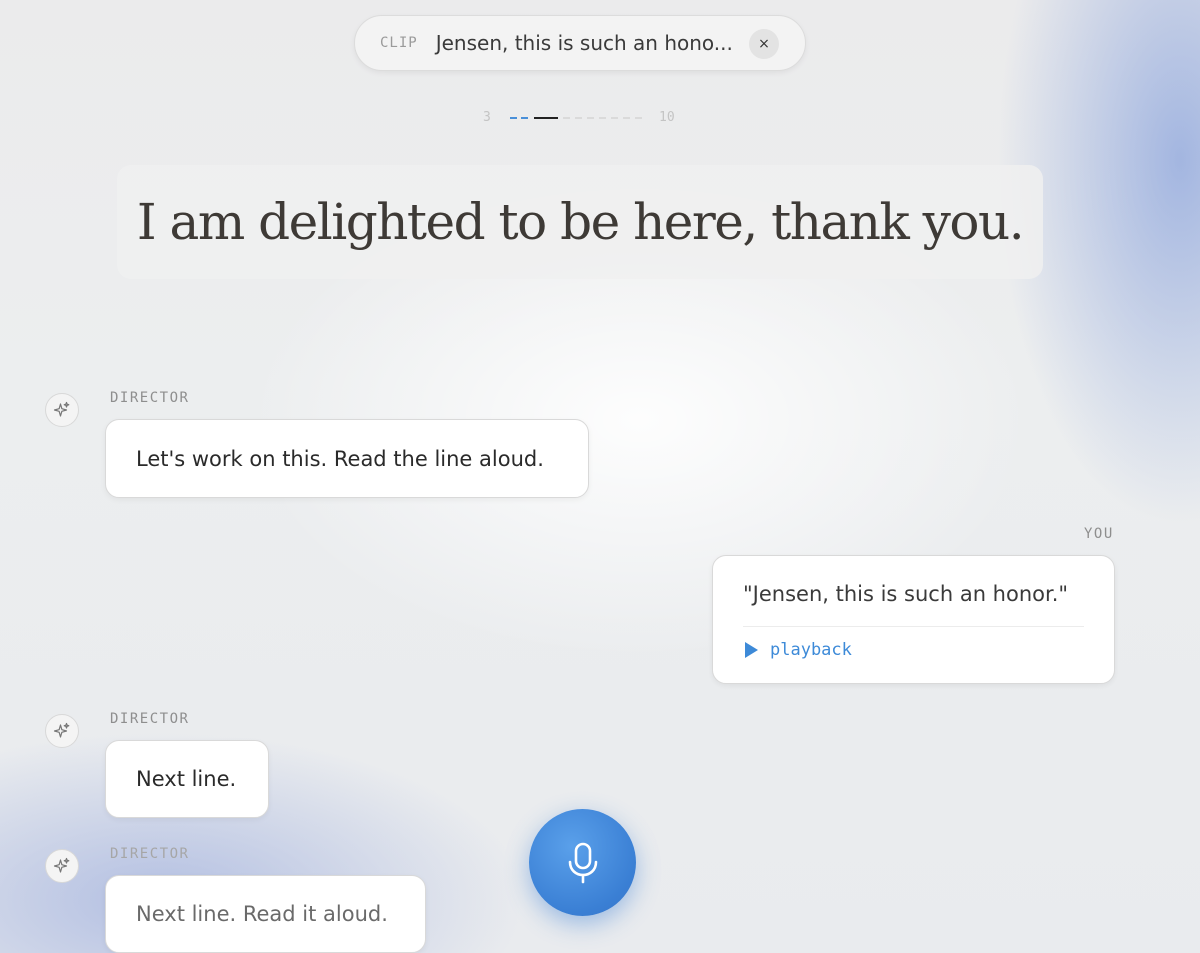 The image size is (1200, 953). I want to click on progress-end-label: 10, so click(667, 117).